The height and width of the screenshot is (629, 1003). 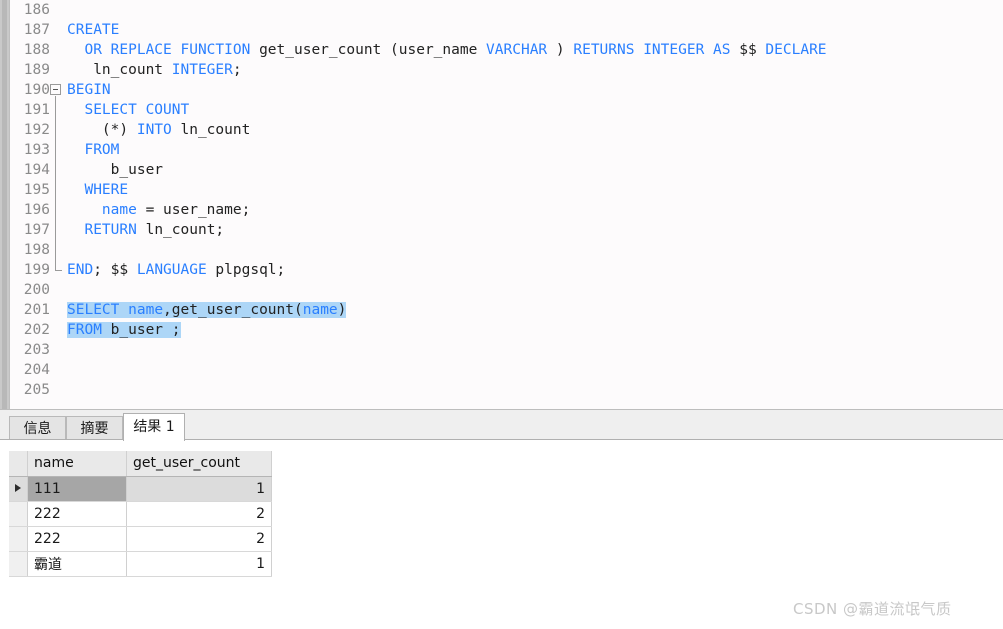 What do you see at coordinates (506, 110) in the screenshot?
I see `code-line: 191 SELECT COUNT` at bounding box center [506, 110].